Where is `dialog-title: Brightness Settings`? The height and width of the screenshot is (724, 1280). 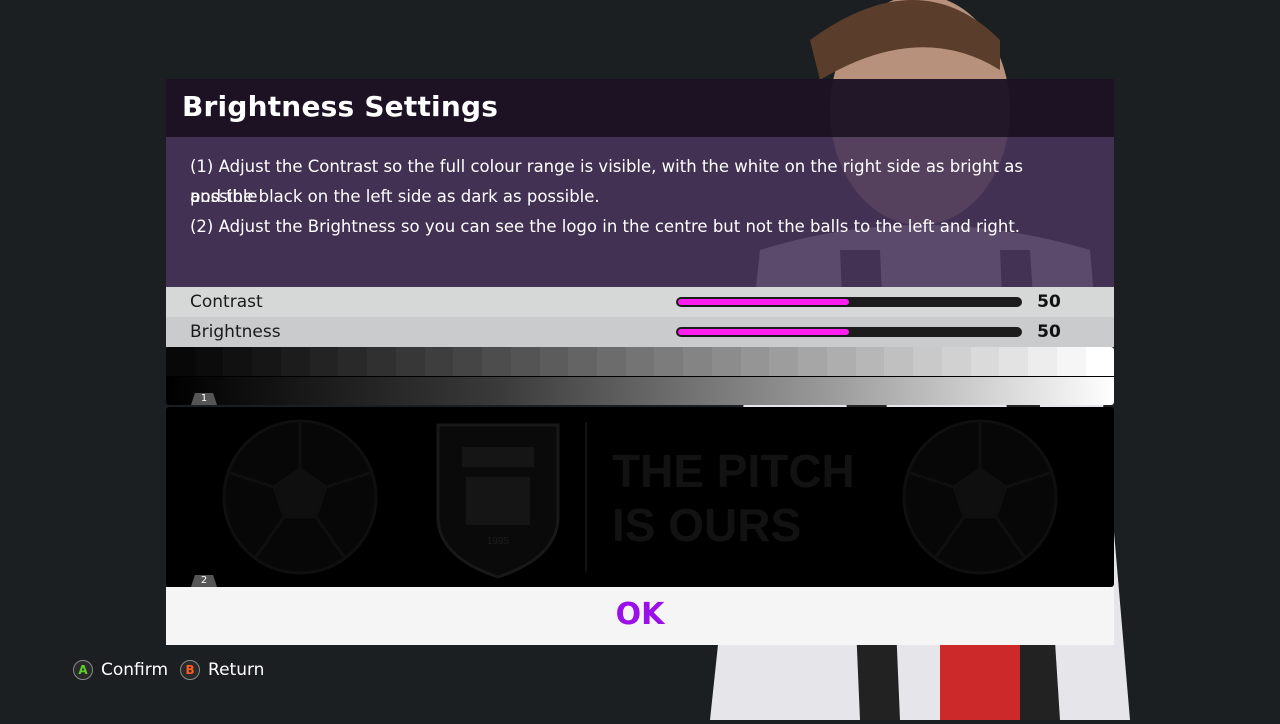 dialog-title: Brightness Settings is located at coordinates (340, 106).